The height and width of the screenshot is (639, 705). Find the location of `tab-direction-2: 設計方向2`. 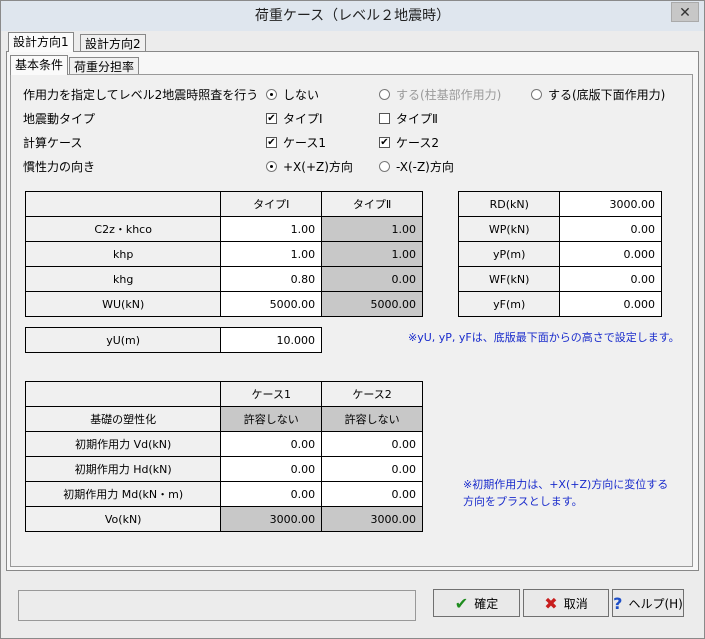

tab-direction-2: 設計方向2 is located at coordinates (113, 43).